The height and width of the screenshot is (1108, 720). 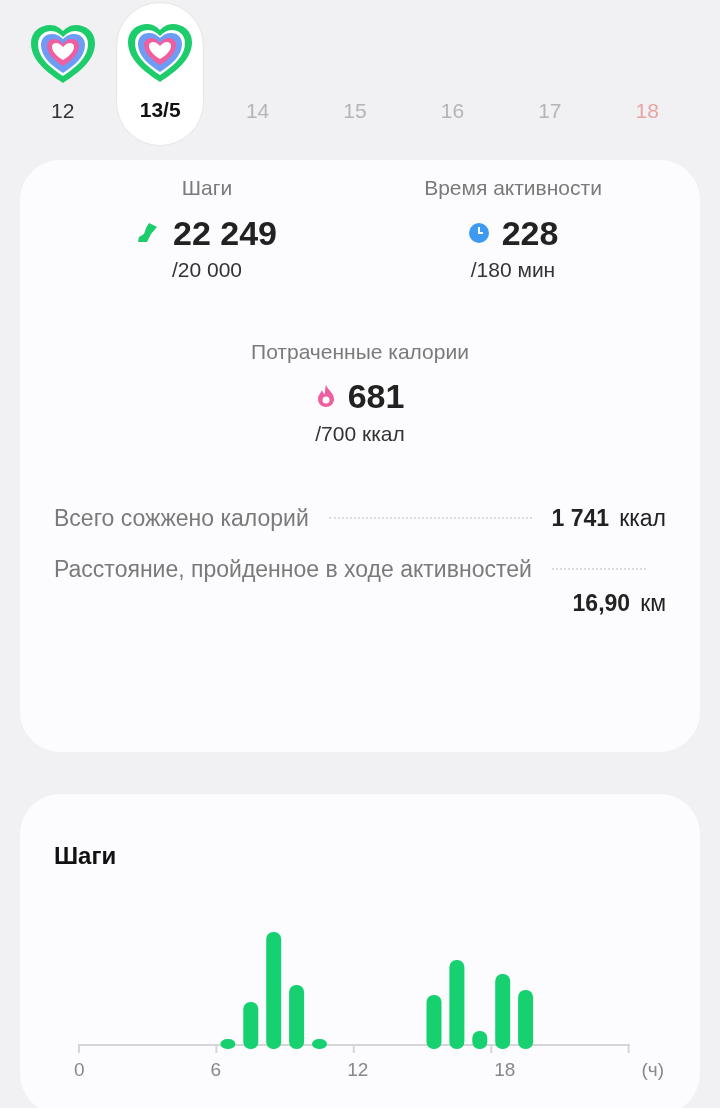 I want to click on axis-label: 18, so click(x=505, y=1070).